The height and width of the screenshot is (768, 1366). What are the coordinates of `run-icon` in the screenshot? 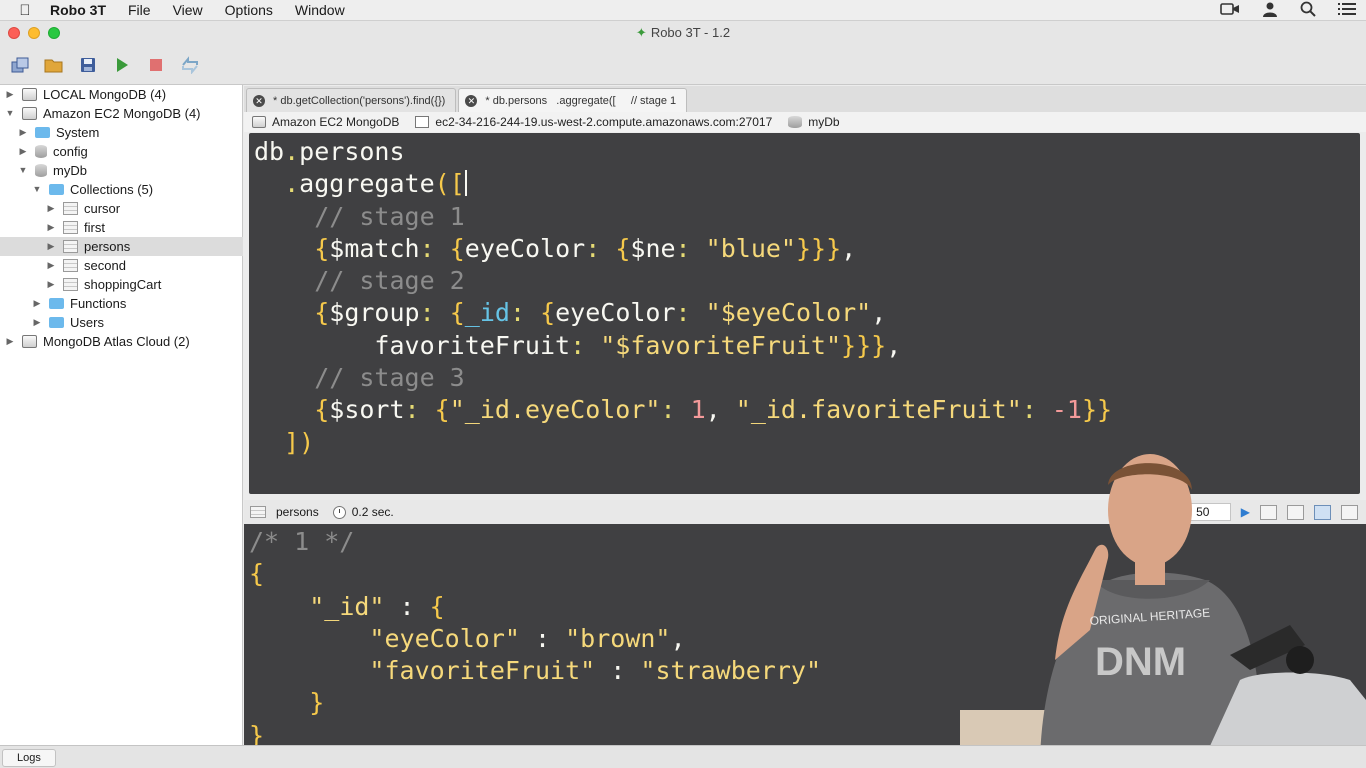 It's located at (122, 65).